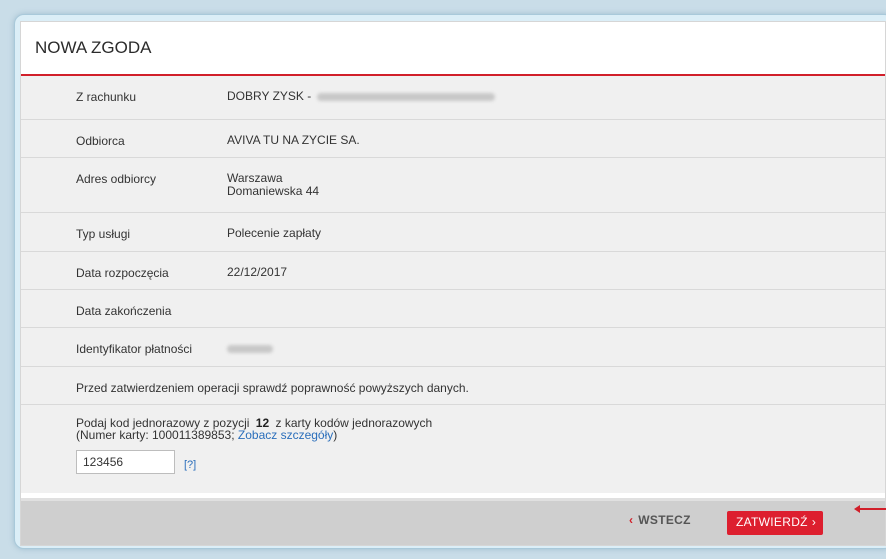 Image resolution: width=886 pixels, height=559 pixels. Describe the element at coordinates (480, 462) in the screenshot. I see `otp-input-row: [?]` at that location.